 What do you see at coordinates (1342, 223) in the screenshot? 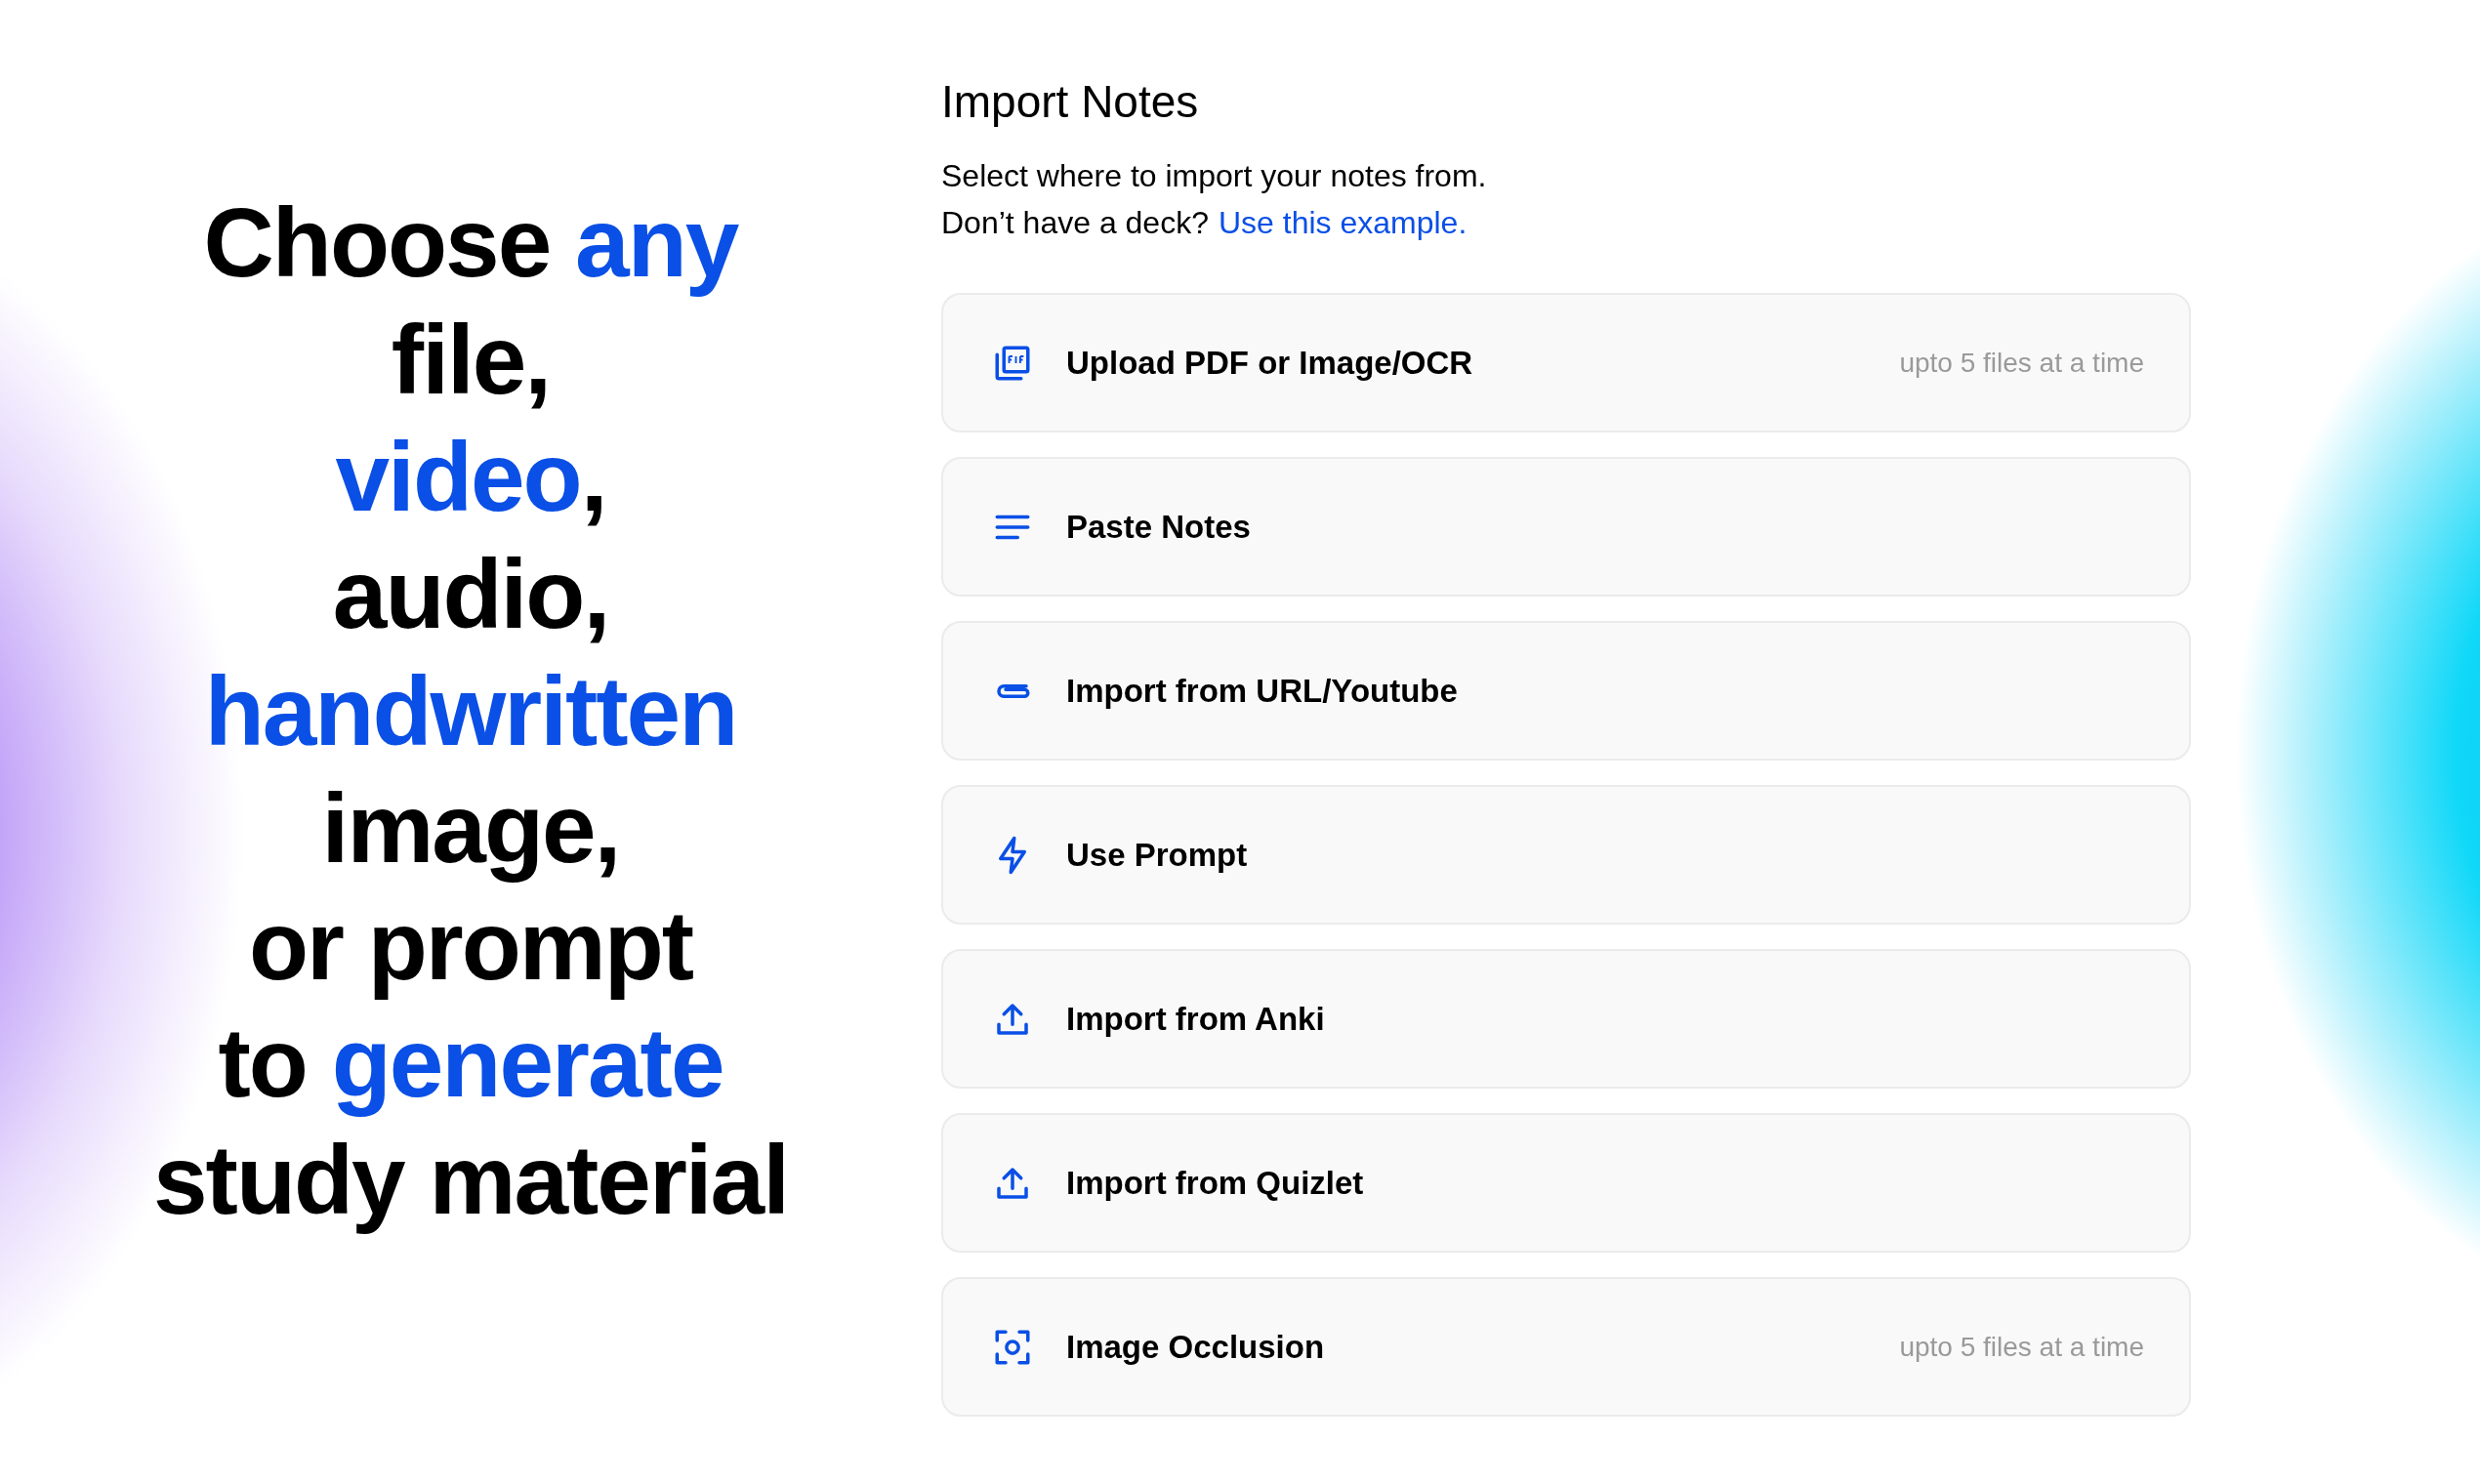
I see `example-link: Use this example.` at bounding box center [1342, 223].